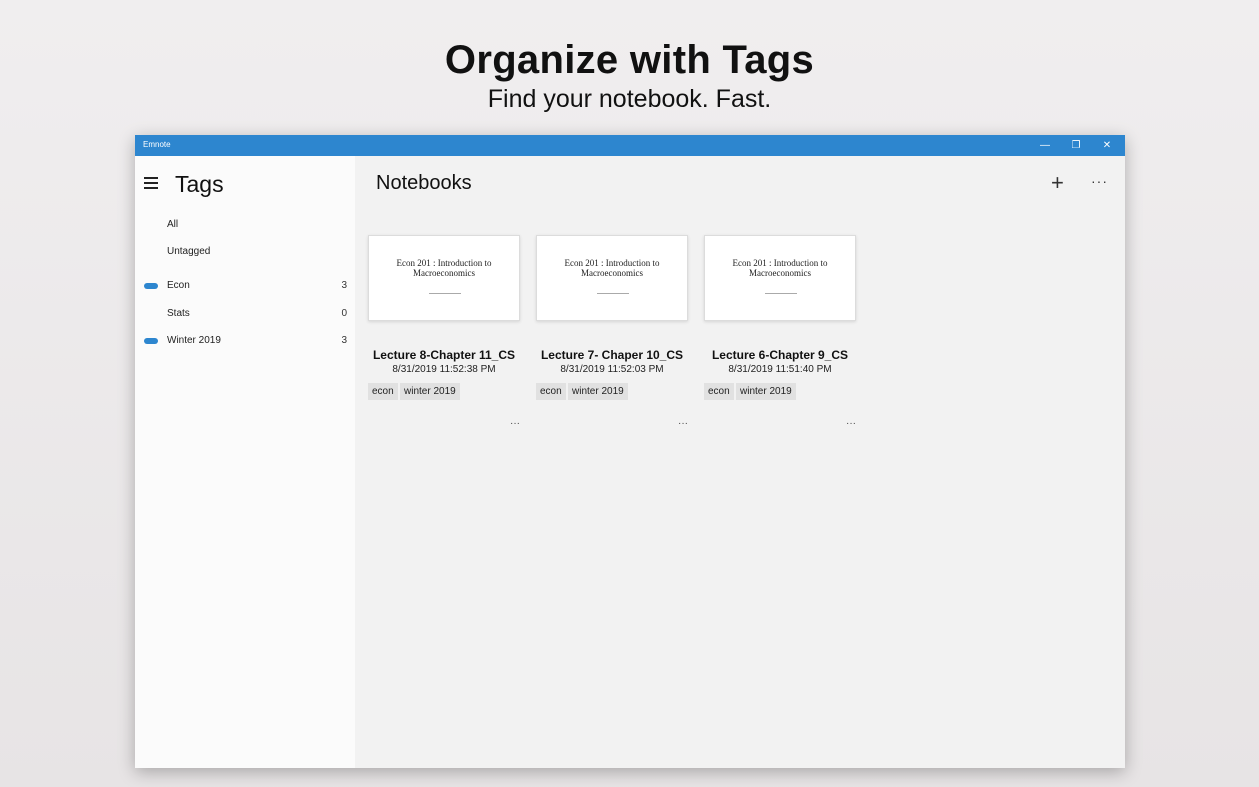  Describe the element at coordinates (189, 251) in the screenshot. I see `tag-label: Untagged` at that location.